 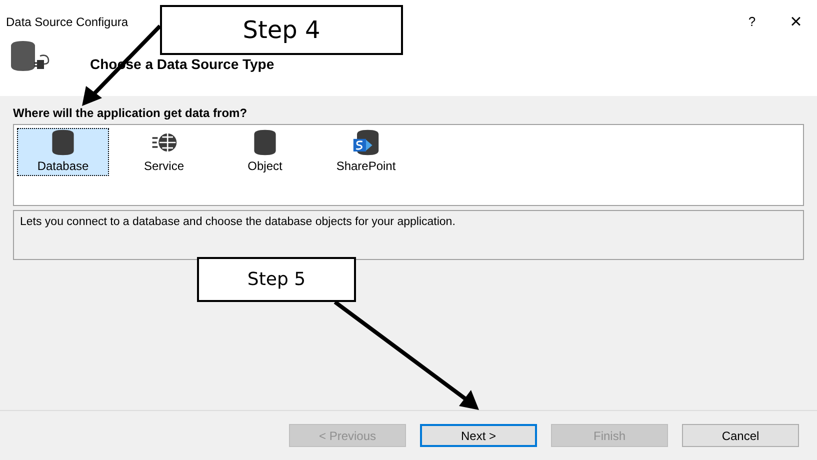 I want to click on source-item: Database, so click(x=63, y=152).